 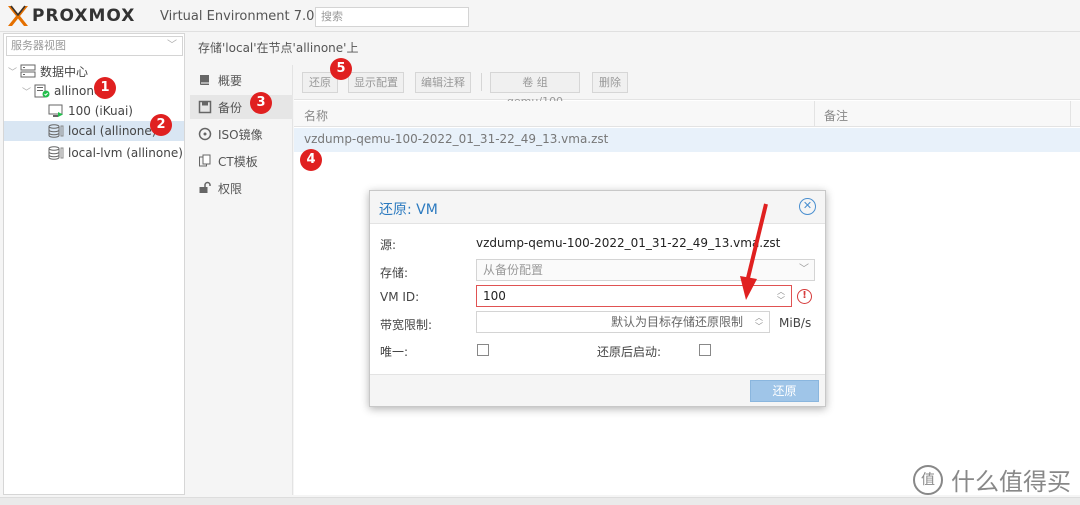 What do you see at coordinates (1011, 482) in the screenshot?
I see `watermark-text: 什么值得买` at bounding box center [1011, 482].